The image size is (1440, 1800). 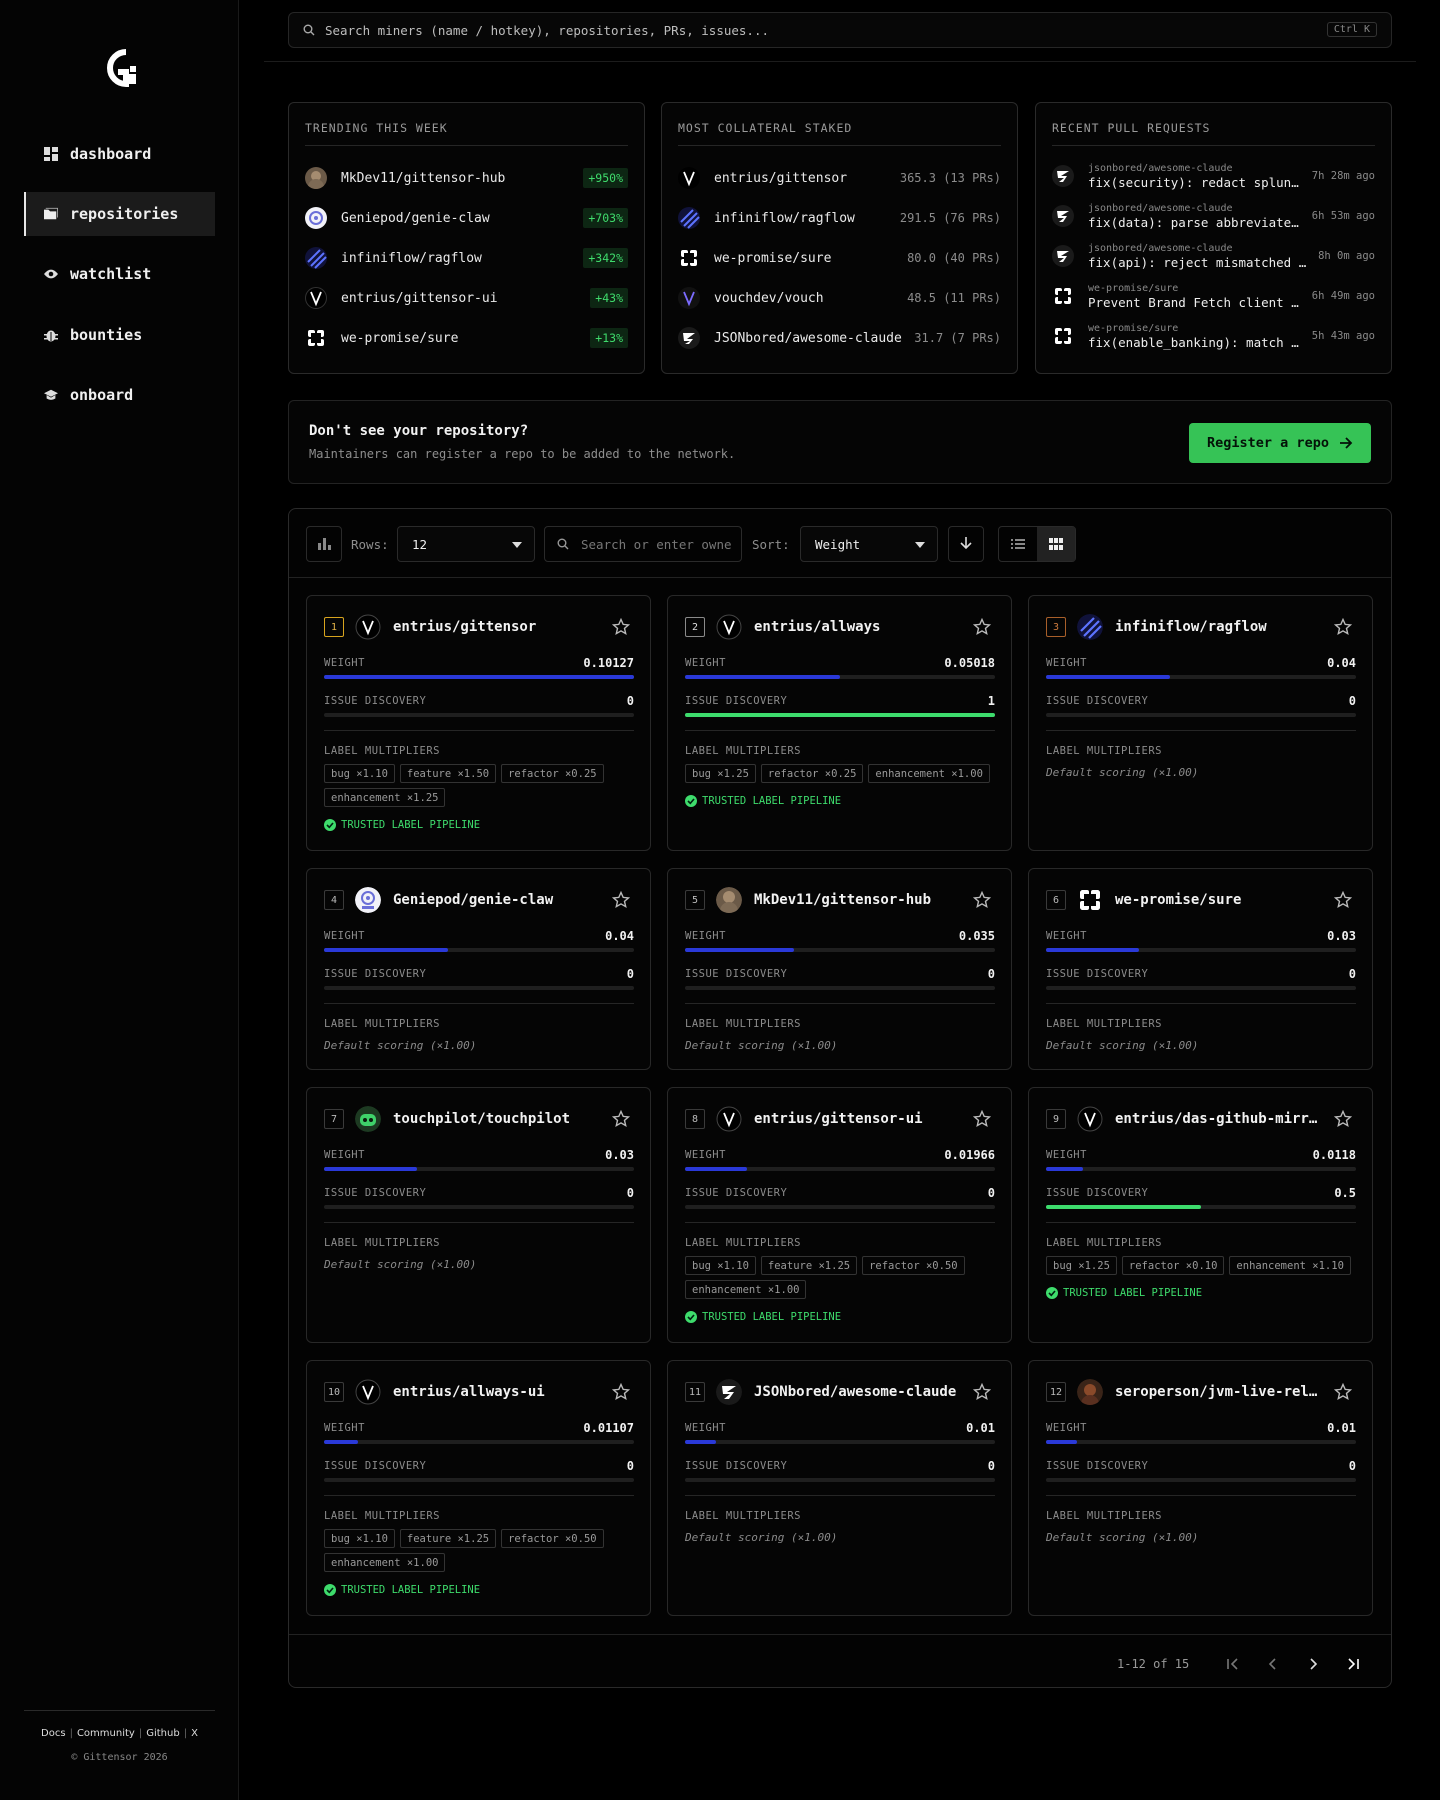 What do you see at coordinates (1056, 900) in the screenshot?
I see `rank-badge: 6` at bounding box center [1056, 900].